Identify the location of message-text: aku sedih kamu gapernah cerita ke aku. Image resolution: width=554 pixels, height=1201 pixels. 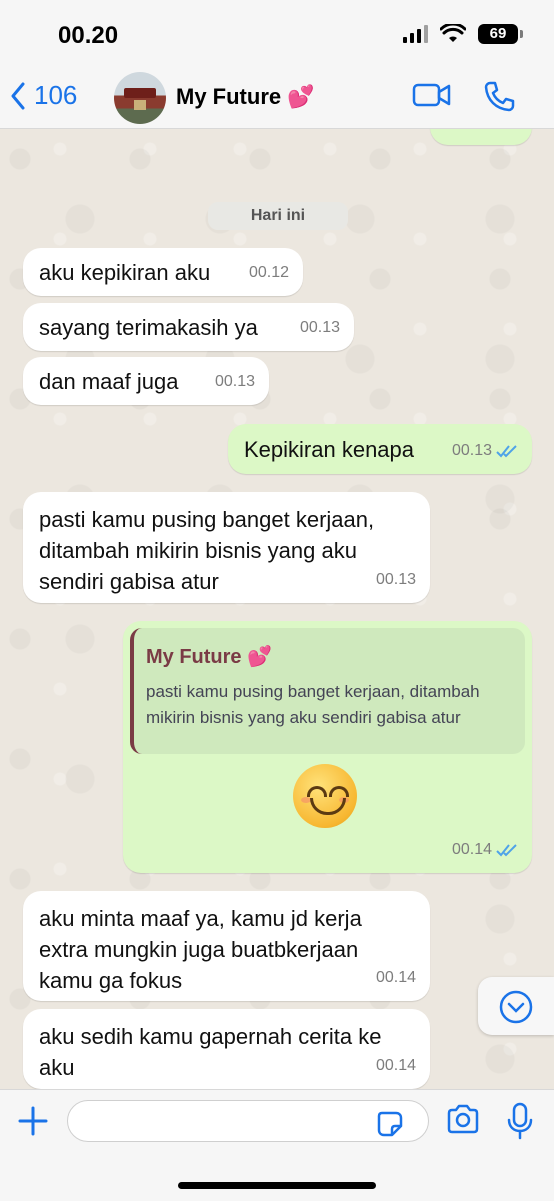
(210, 1052).